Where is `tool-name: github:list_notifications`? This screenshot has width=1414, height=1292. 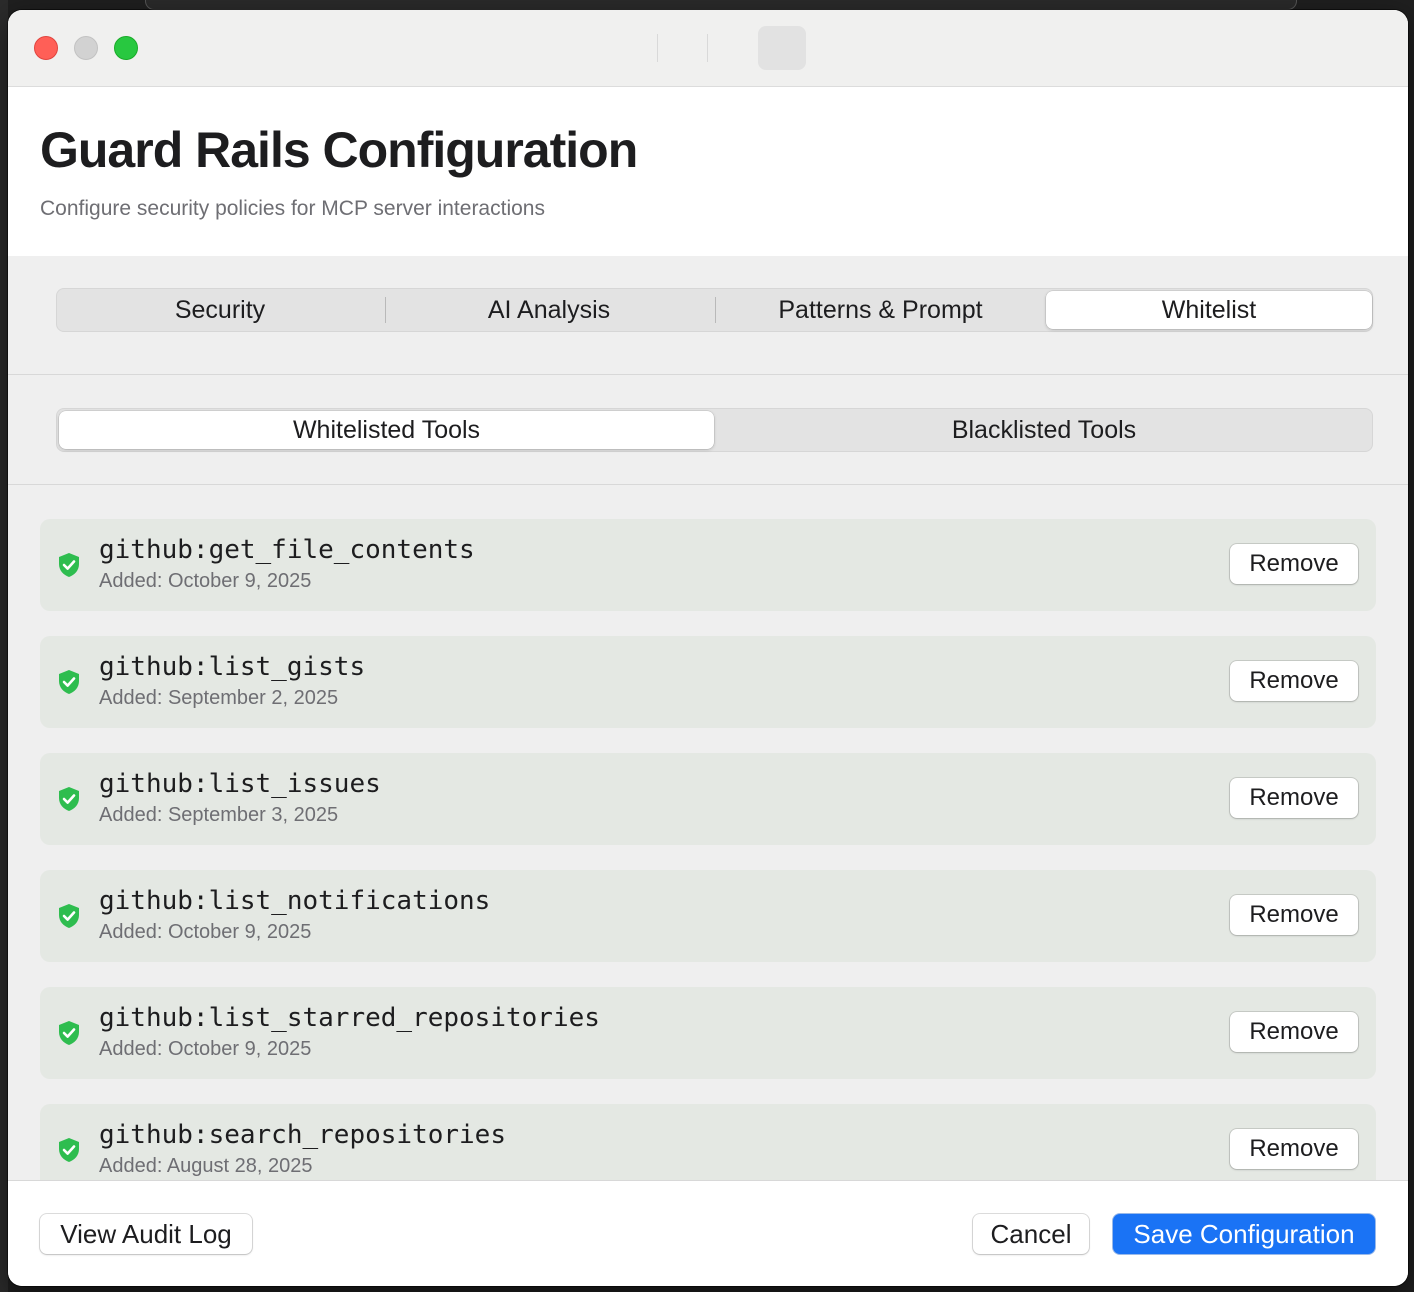
tool-name: github:list_notifications is located at coordinates (295, 901).